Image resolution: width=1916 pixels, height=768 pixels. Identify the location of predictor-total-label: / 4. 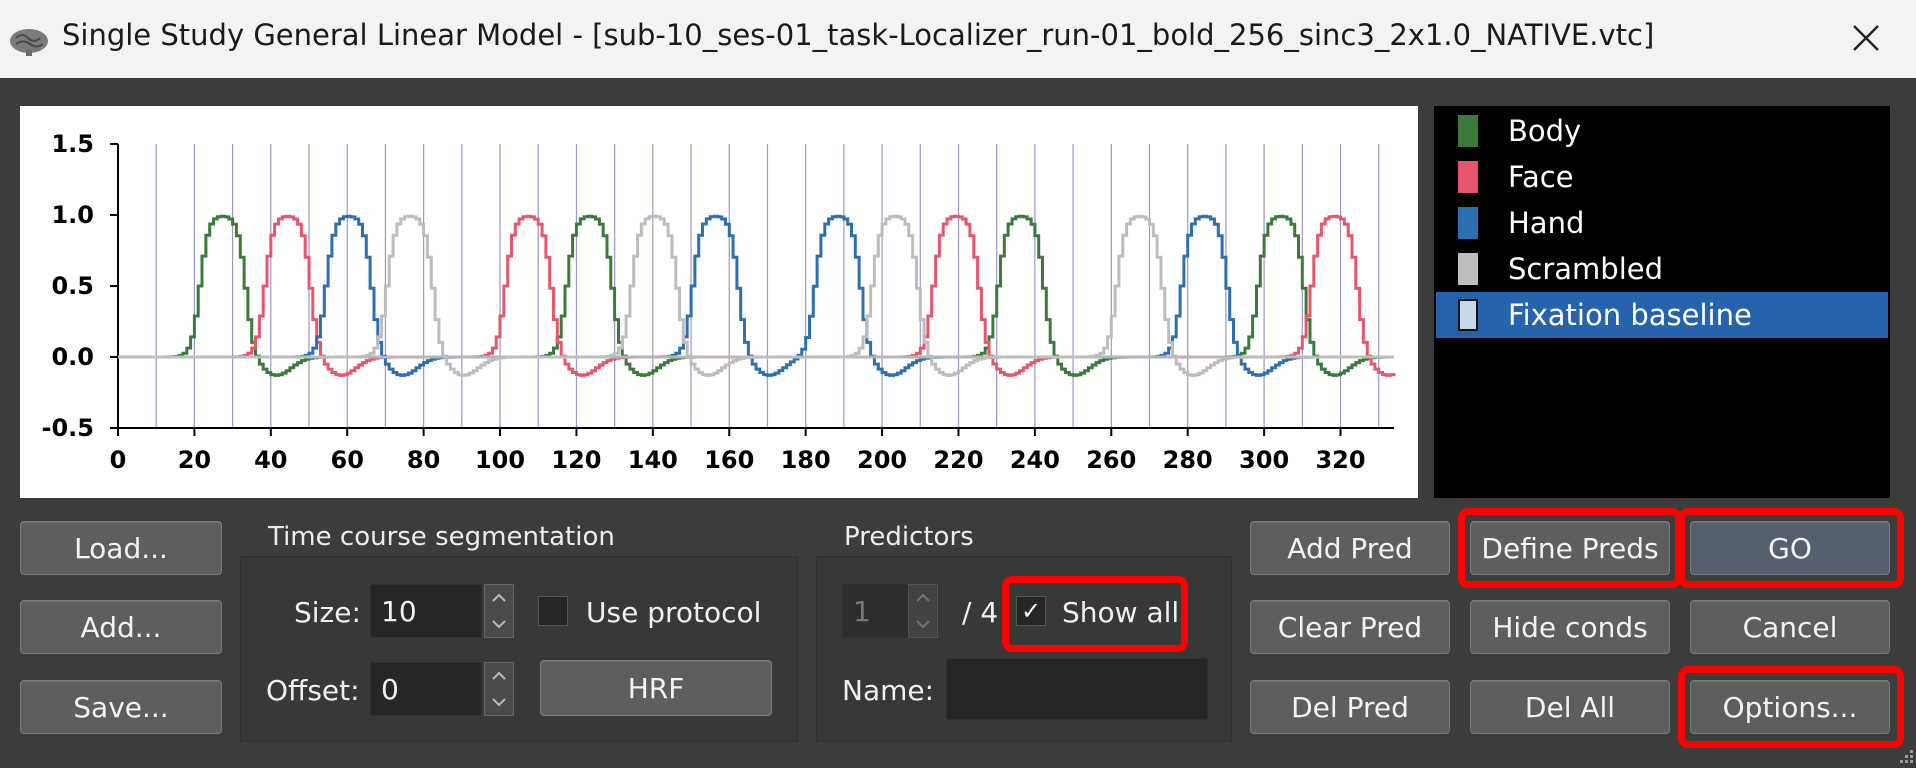
(980, 612).